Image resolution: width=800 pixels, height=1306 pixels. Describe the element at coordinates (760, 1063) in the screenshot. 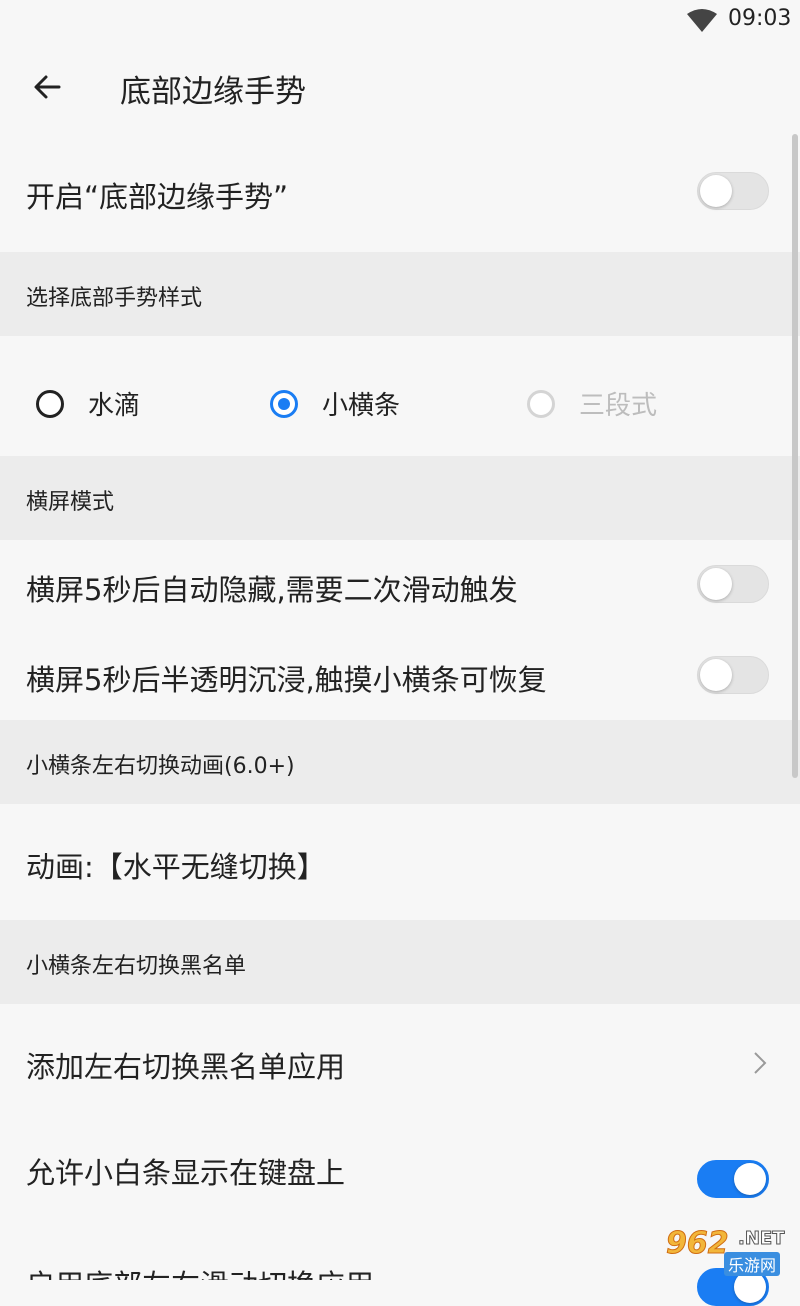

I see `chevron-right-icon` at that location.